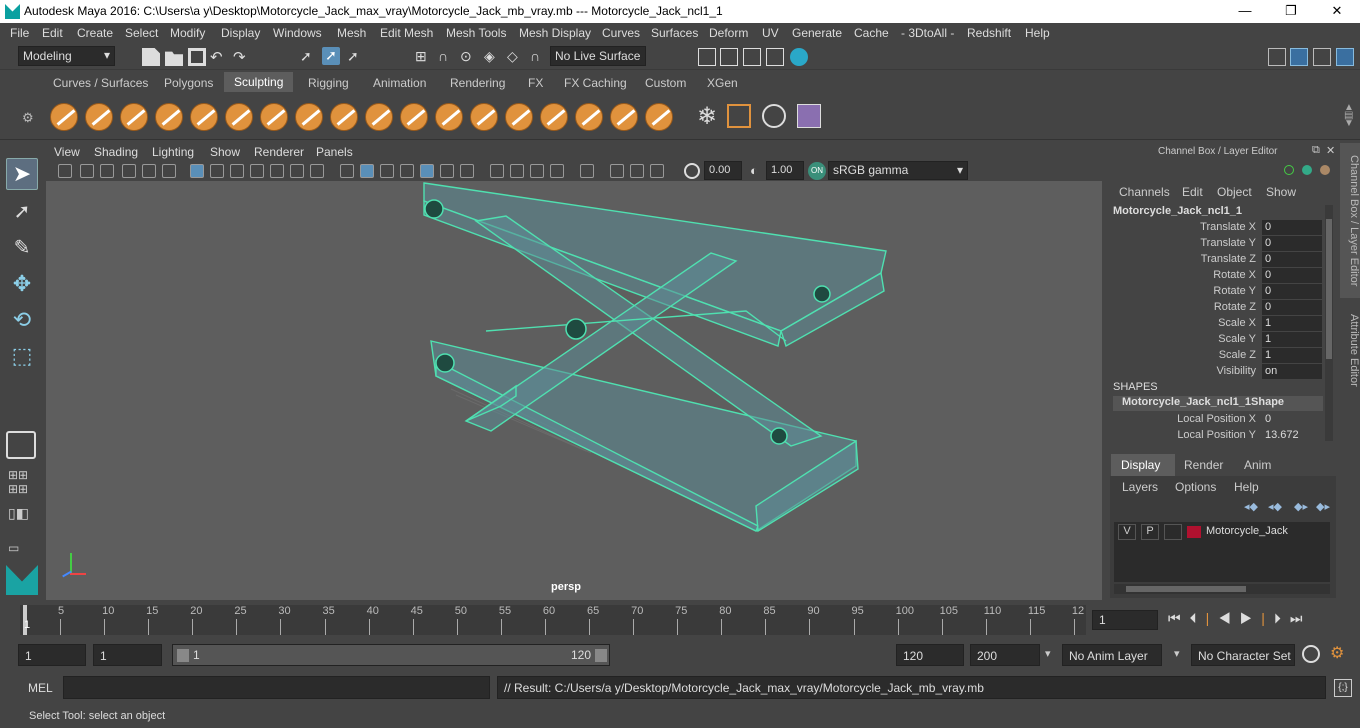  Describe the element at coordinates (257, 171) in the screenshot. I see `gate-mask-icon` at that location.